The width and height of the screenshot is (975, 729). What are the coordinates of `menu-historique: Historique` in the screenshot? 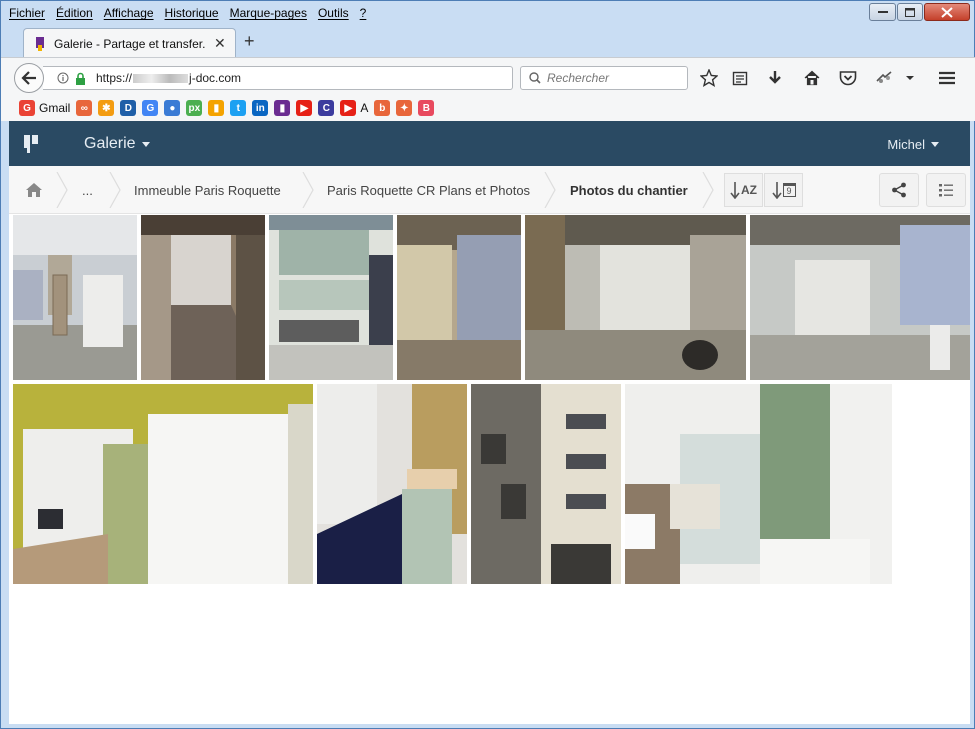 It's located at (192, 13).